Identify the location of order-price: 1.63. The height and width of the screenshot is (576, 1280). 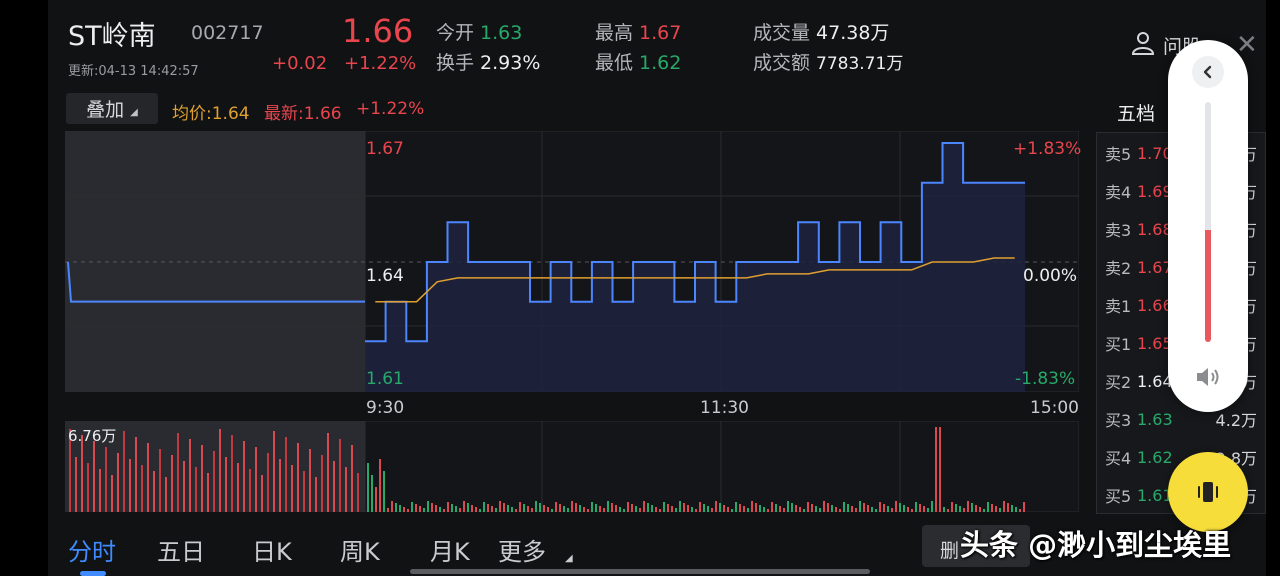
(1155, 419).